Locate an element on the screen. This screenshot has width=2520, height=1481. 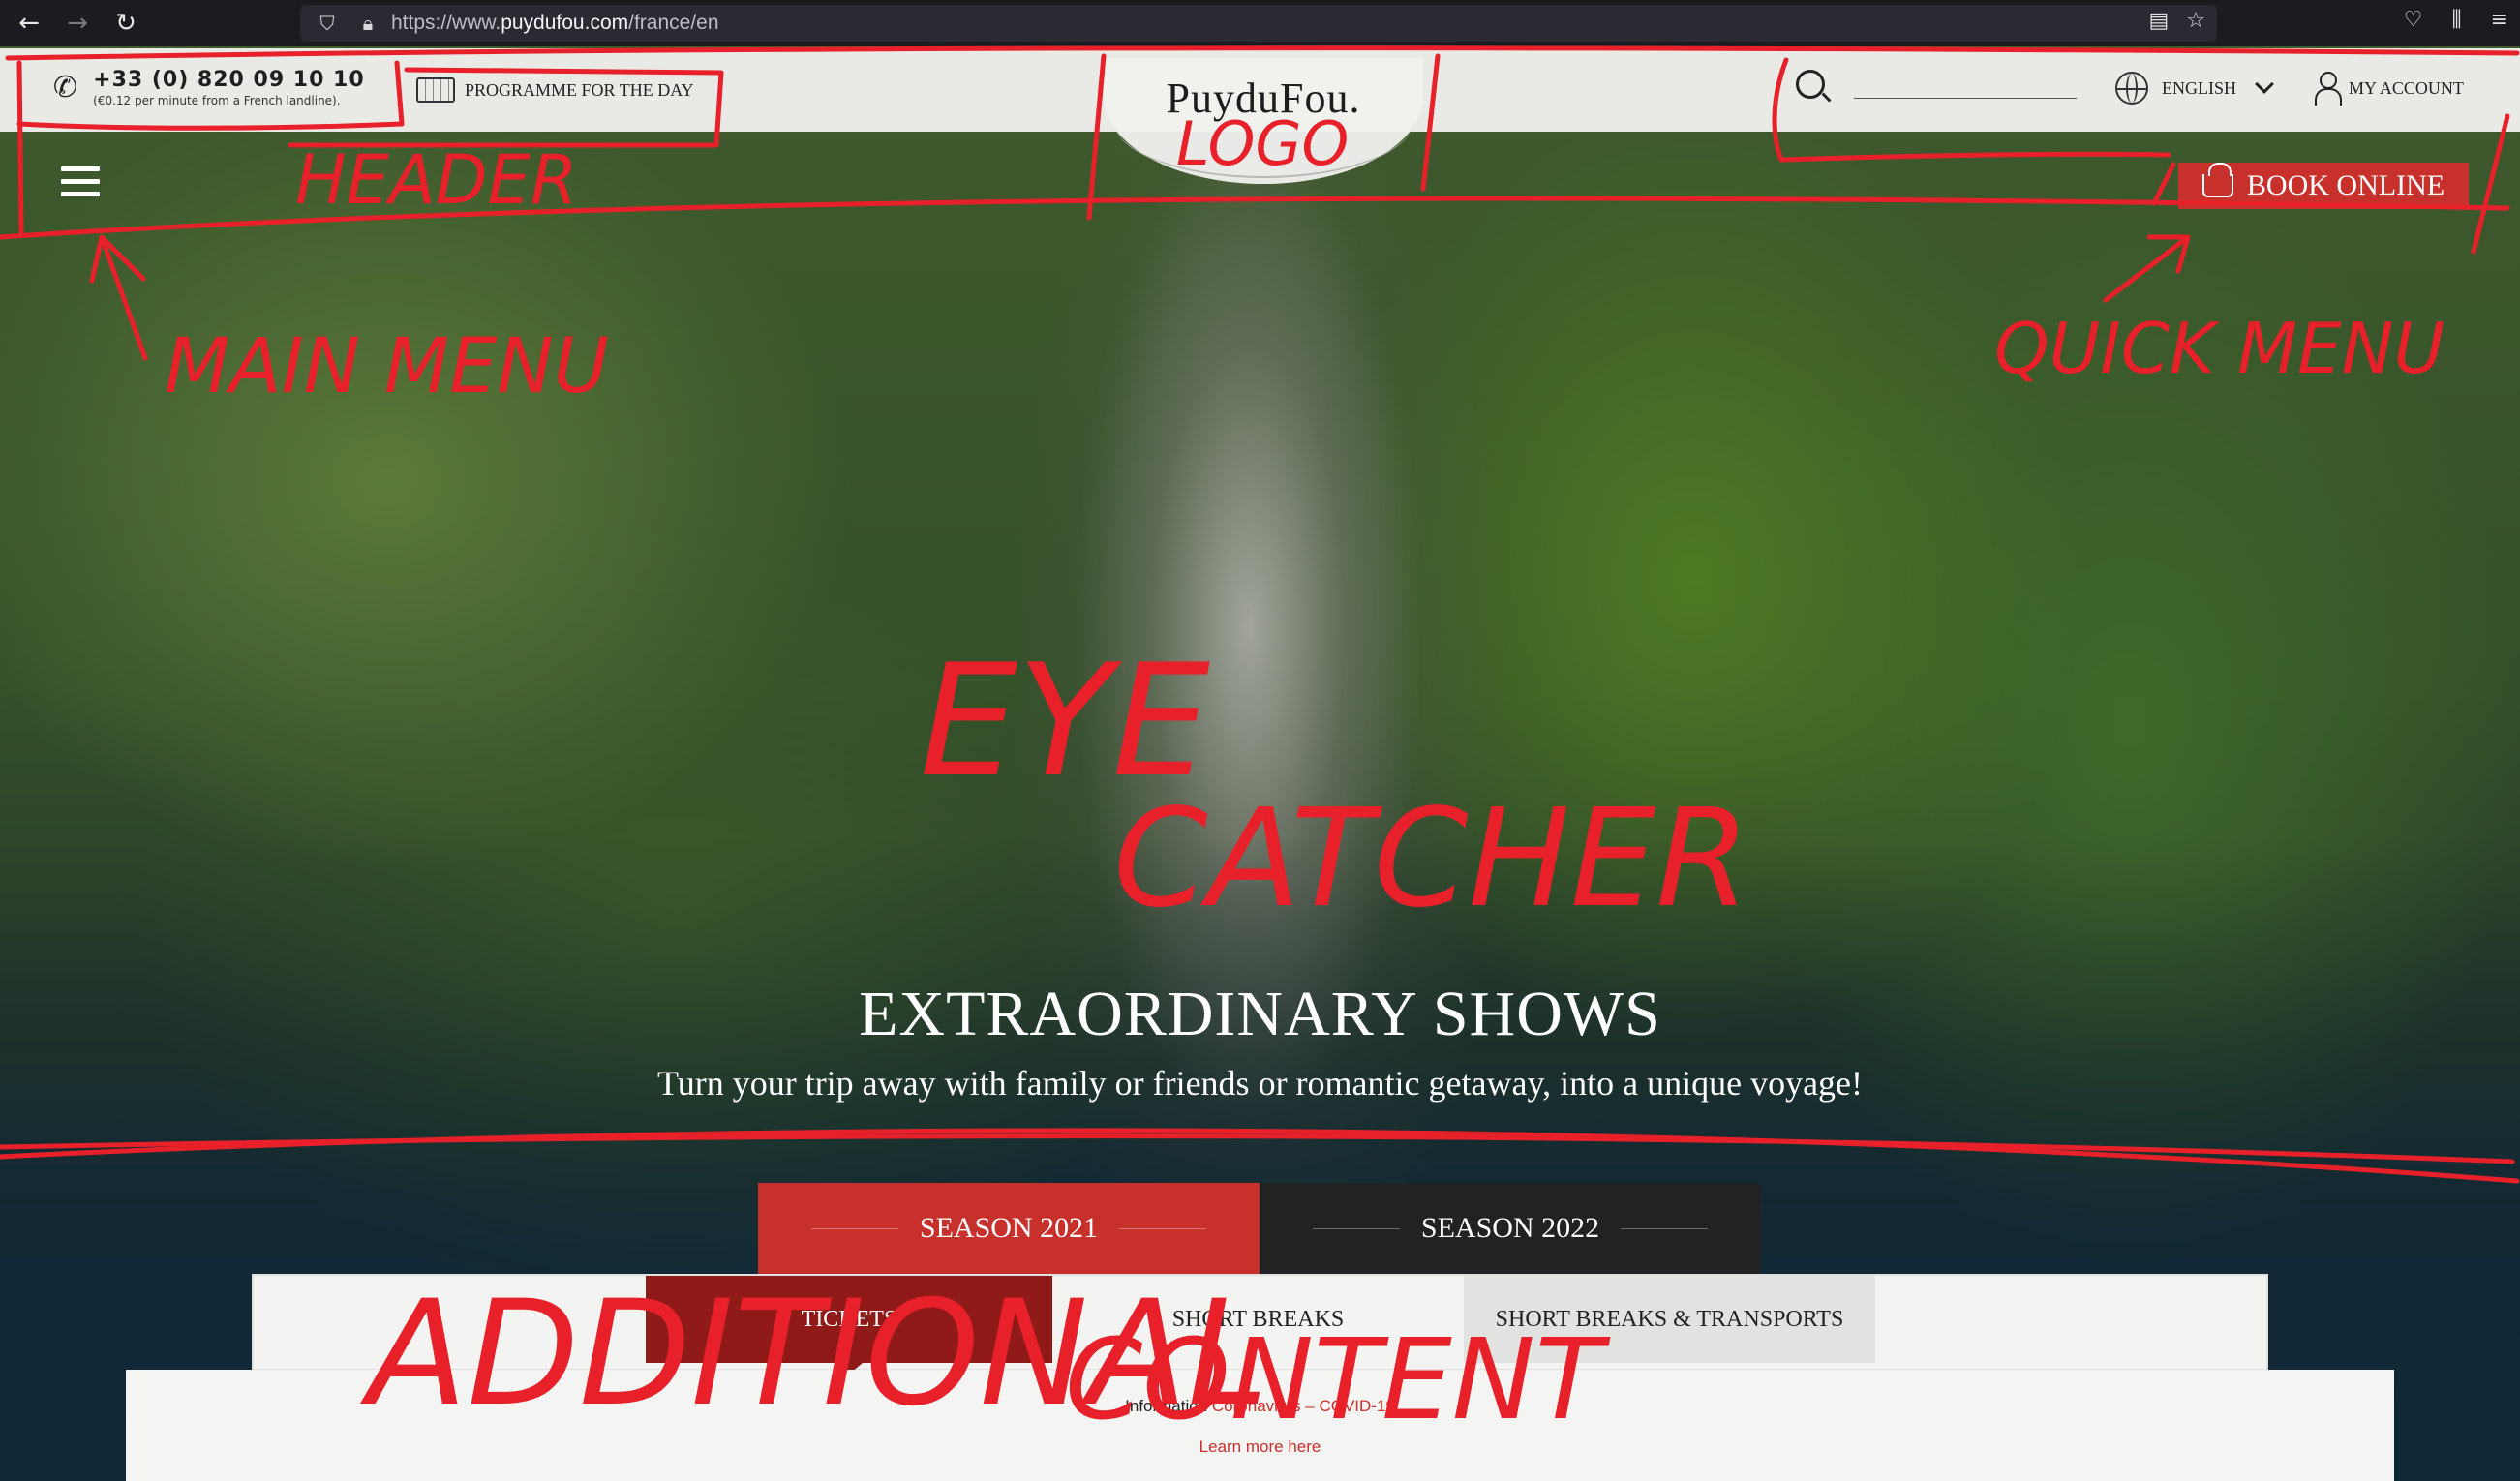
learn-more-link: Learn more here is located at coordinates (1260, 1447).